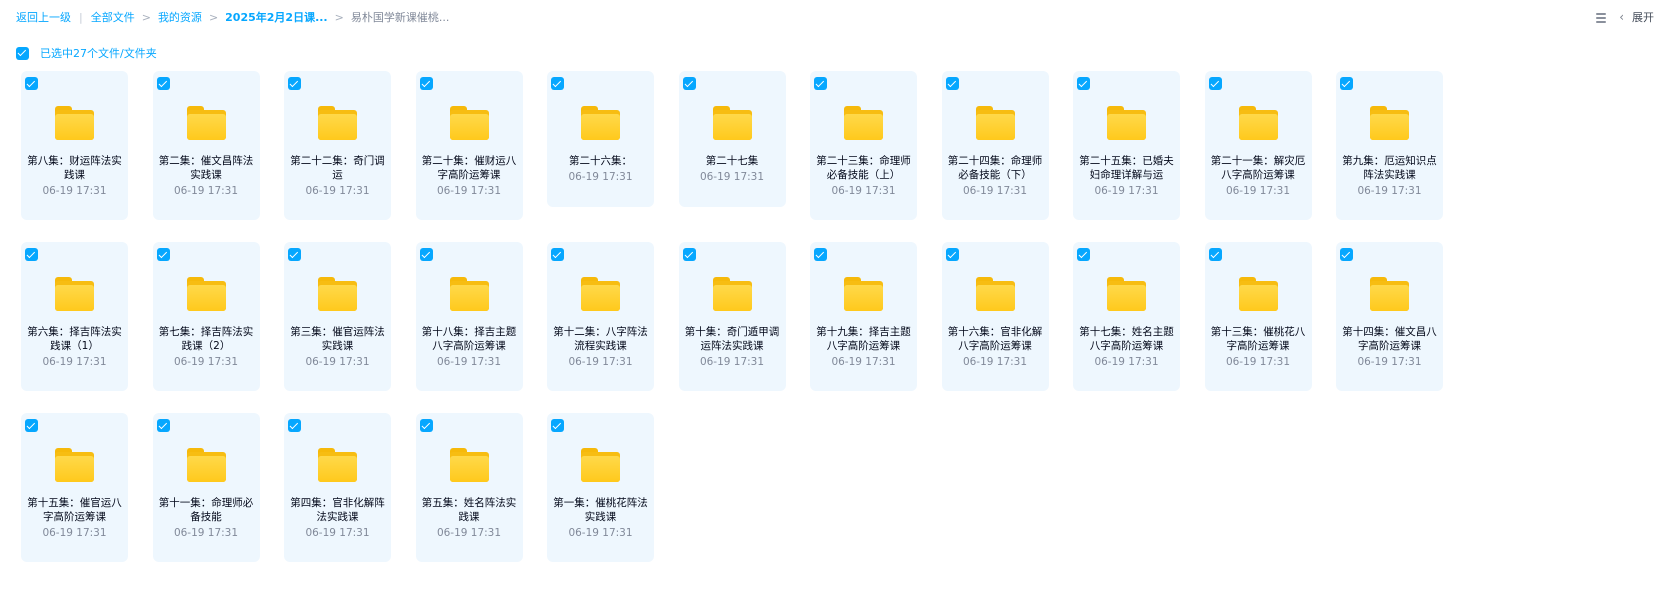  What do you see at coordinates (337, 316) in the screenshot?
I see `folder-card: 第三集：催官运阵法实践课 06-19 17:31` at bounding box center [337, 316].